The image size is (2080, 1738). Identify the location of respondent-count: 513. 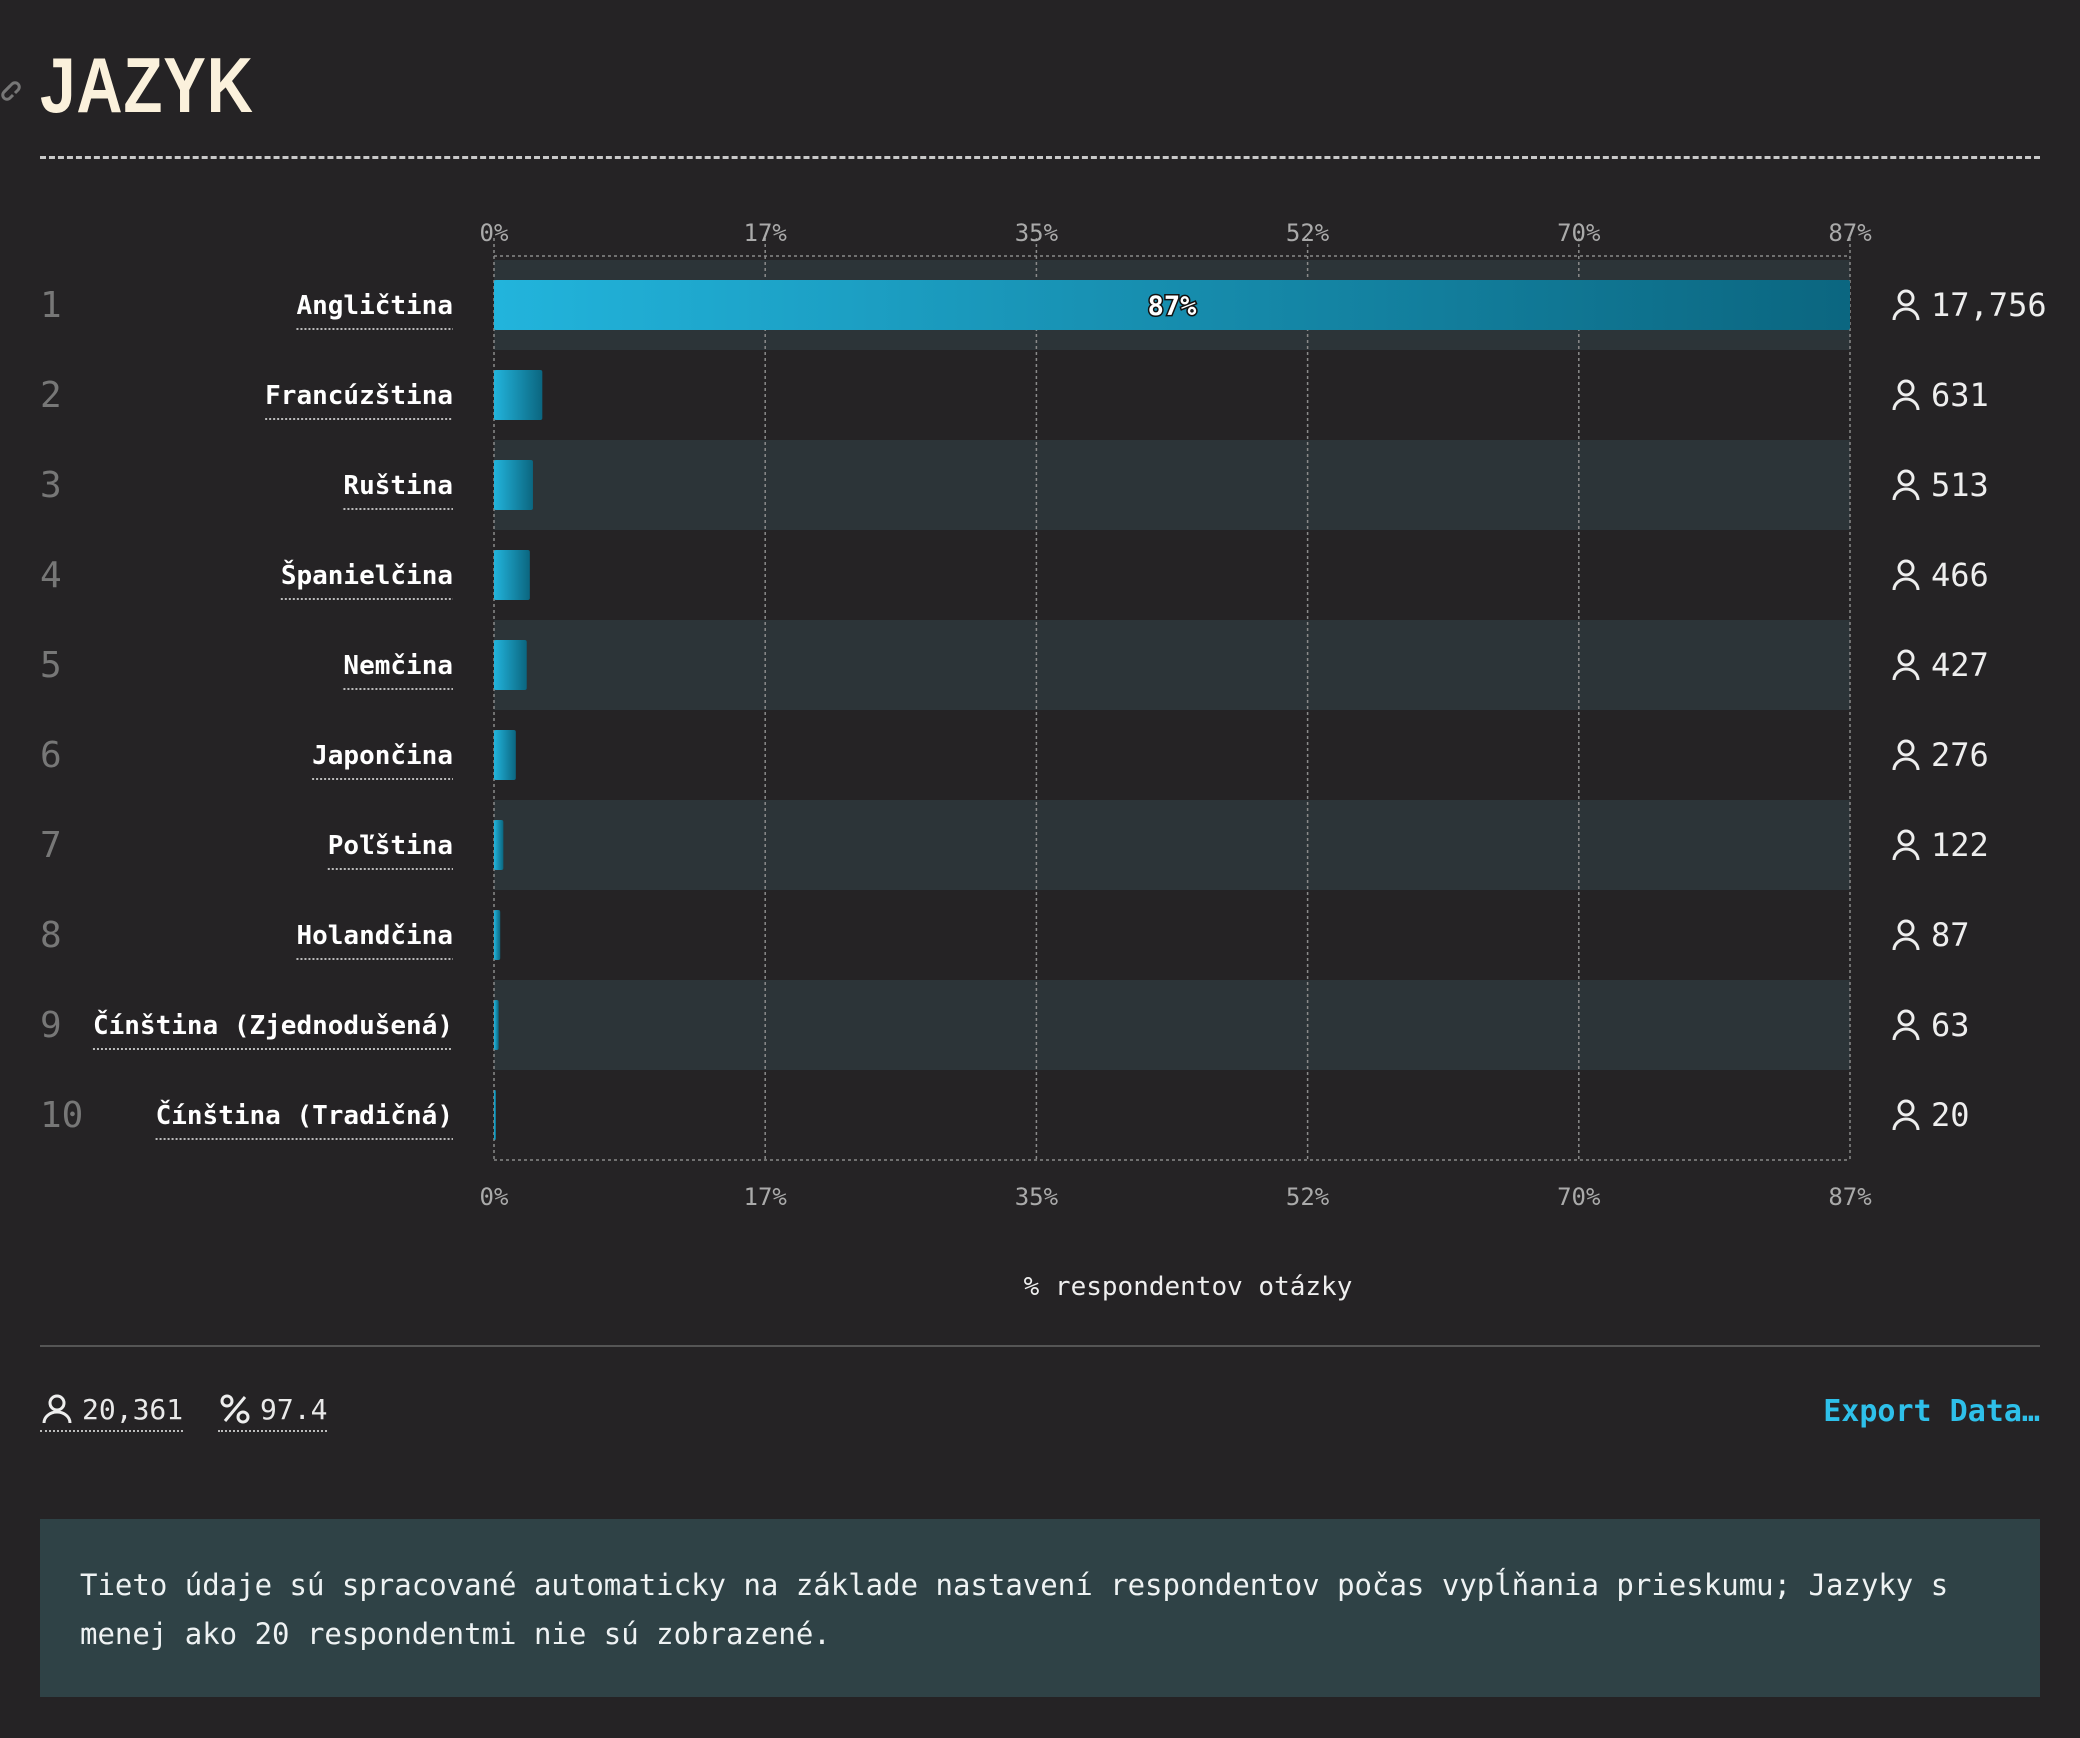
(1960, 485).